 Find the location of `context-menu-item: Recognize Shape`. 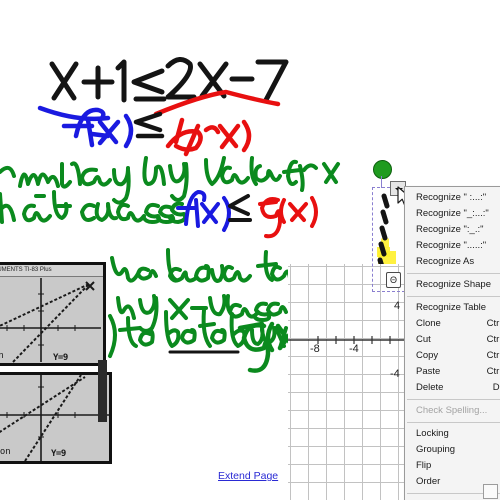

context-menu-item: Recognize Shape is located at coordinates (452, 285).